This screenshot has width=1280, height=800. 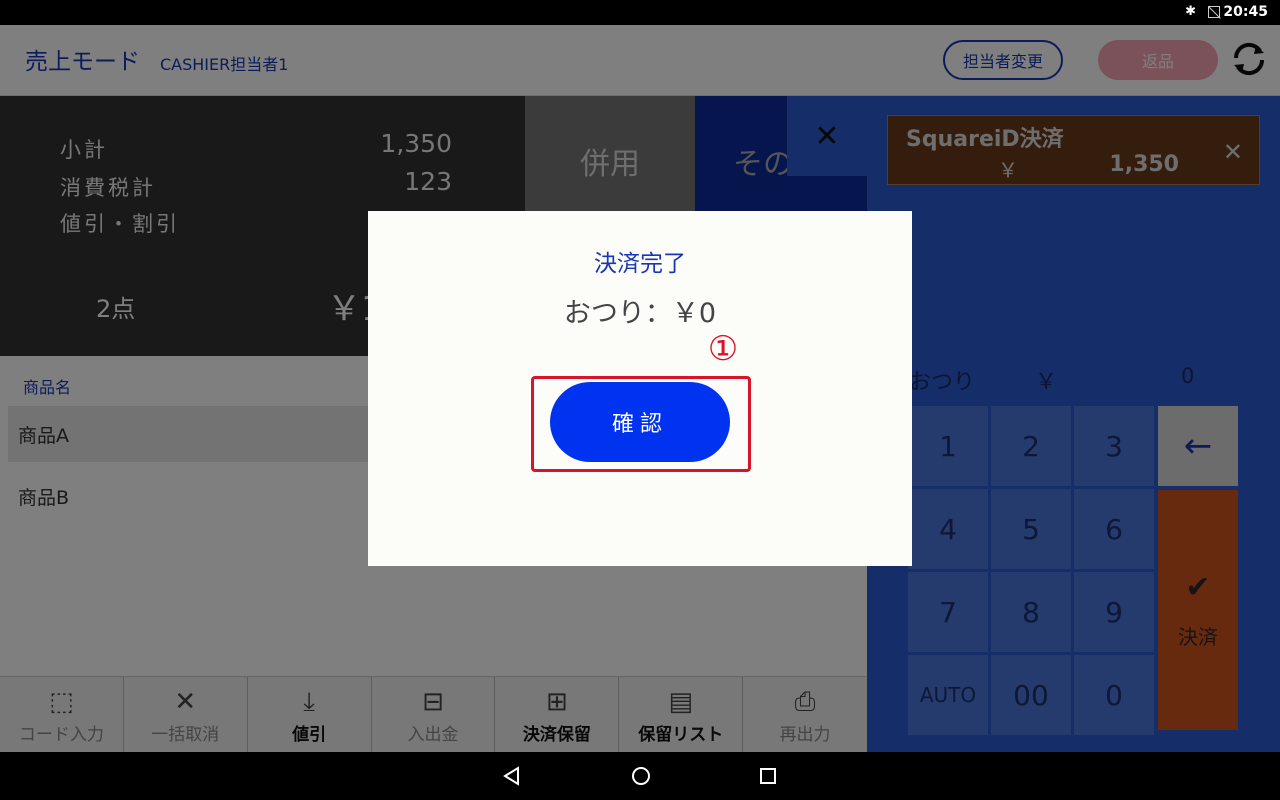 I want to click on android-nav-bar, so click(x=640, y=776).